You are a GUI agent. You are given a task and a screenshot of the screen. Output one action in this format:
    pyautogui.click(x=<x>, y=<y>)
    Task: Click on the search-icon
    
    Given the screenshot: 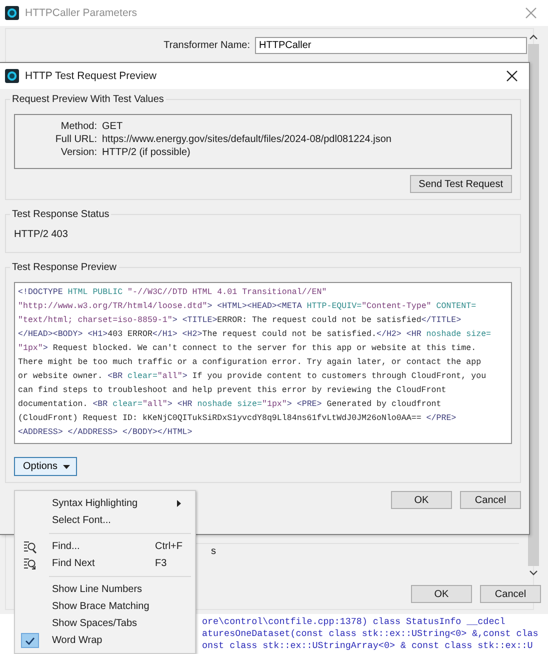 What is the action you would take?
    pyautogui.click(x=30, y=547)
    